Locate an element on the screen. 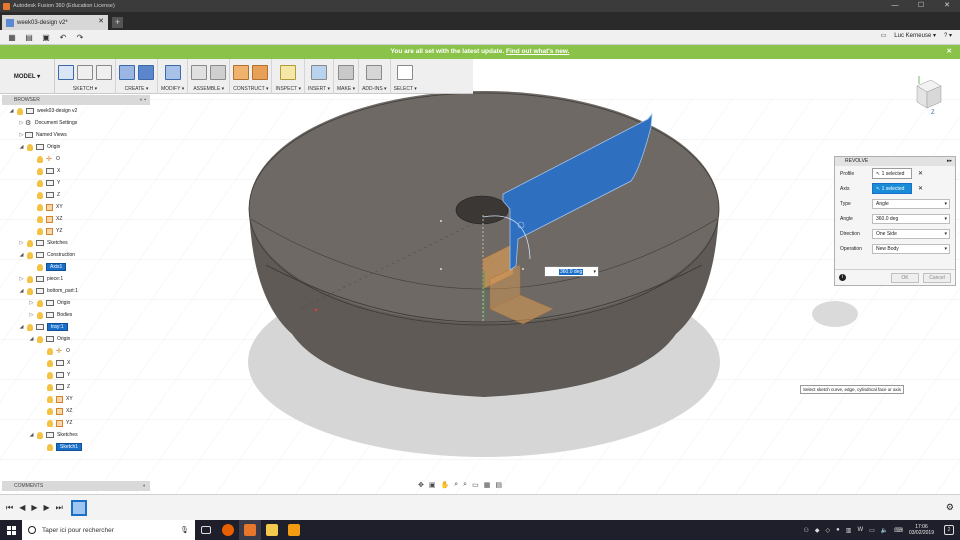 This screenshot has width=960, height=540. 3d-print-icon is located at coordinates (346, 72).